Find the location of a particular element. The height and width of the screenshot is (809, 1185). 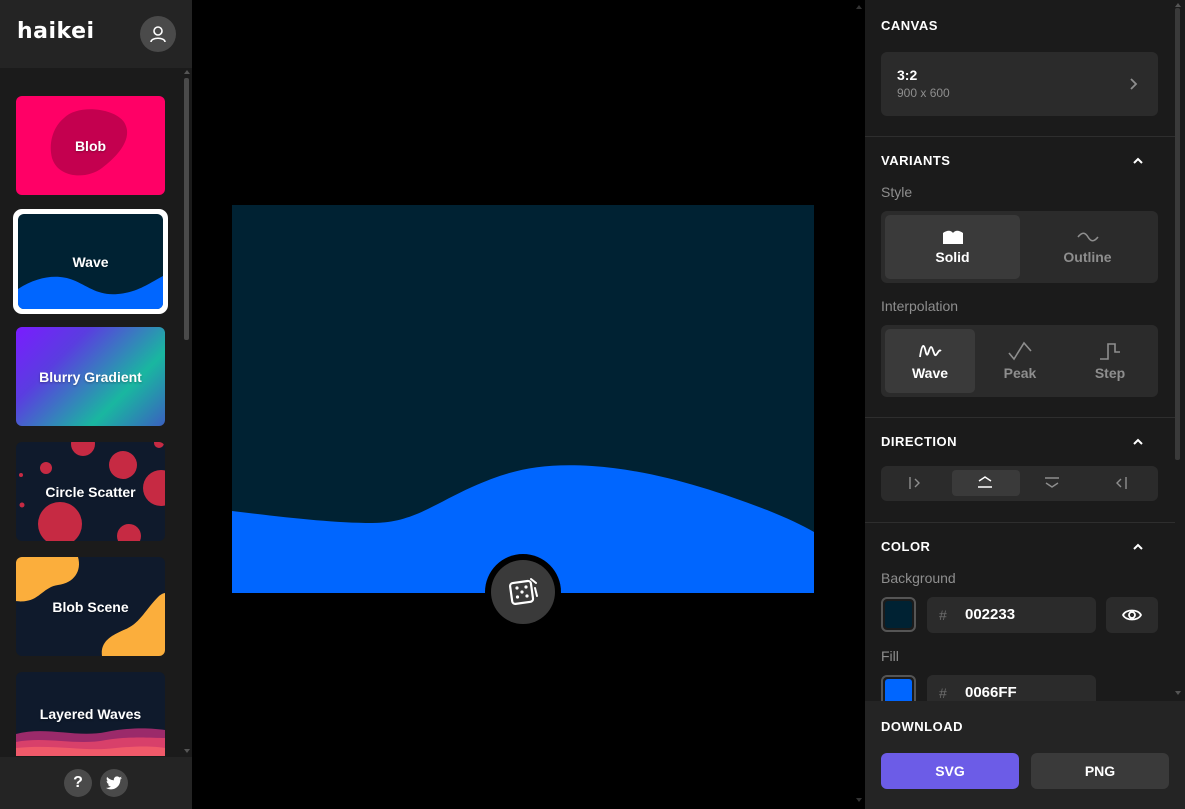

randomize-button is located at coordinates (523, 592).